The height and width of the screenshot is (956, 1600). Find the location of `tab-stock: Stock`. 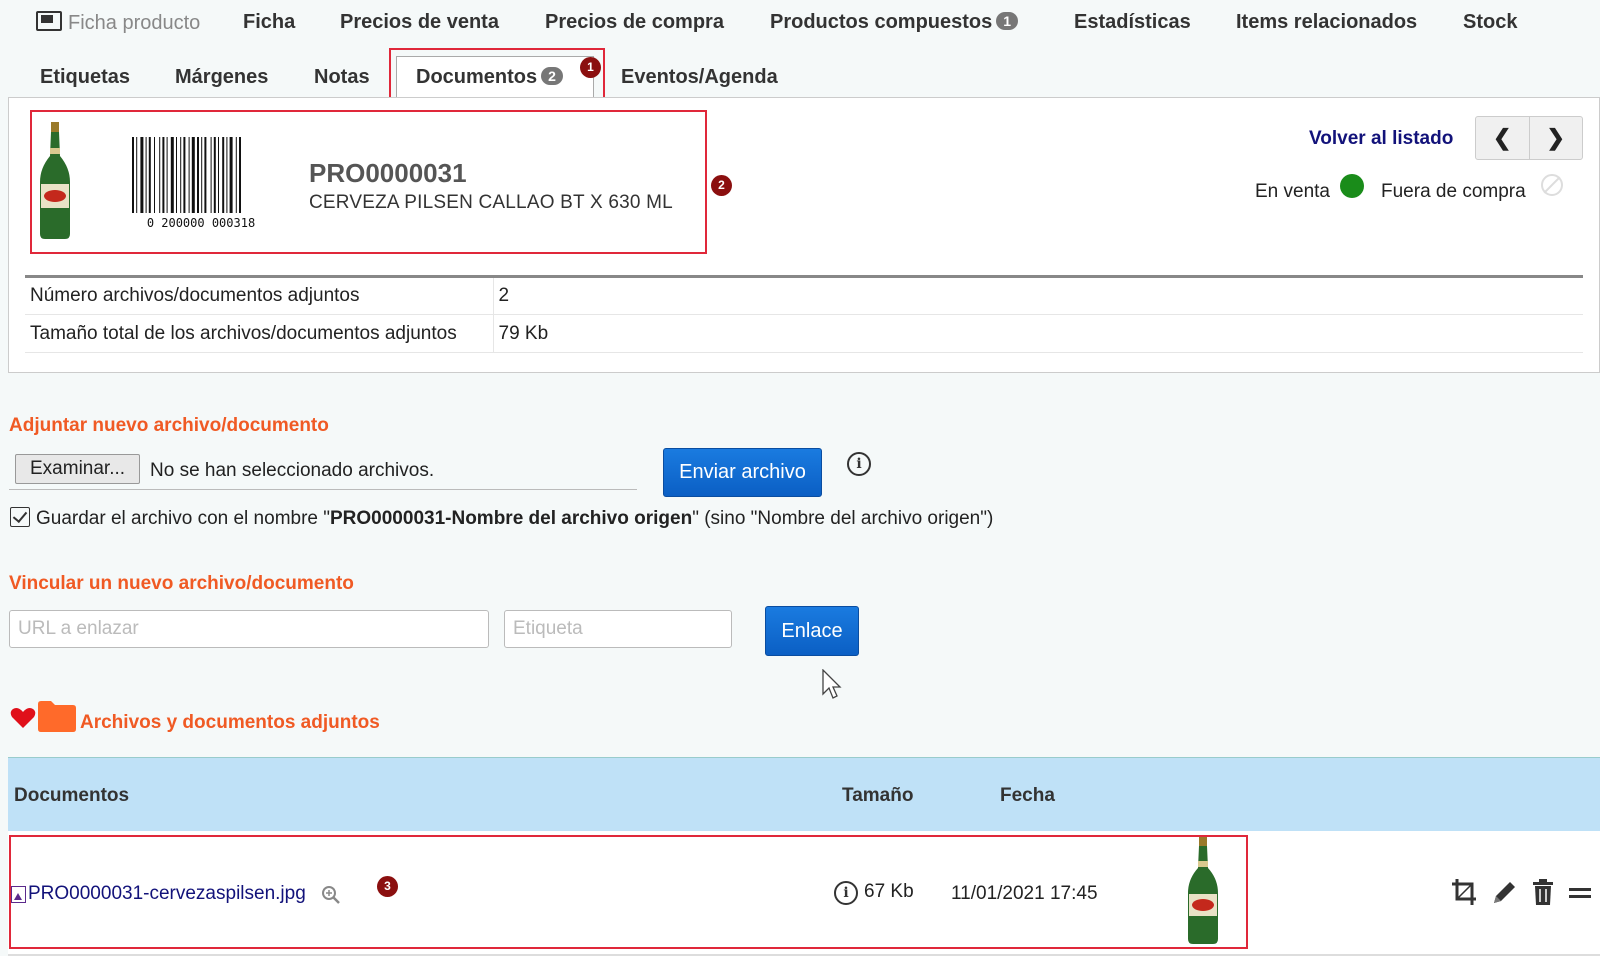

tab-stock: Stock is located at coordinates (1490, 22).